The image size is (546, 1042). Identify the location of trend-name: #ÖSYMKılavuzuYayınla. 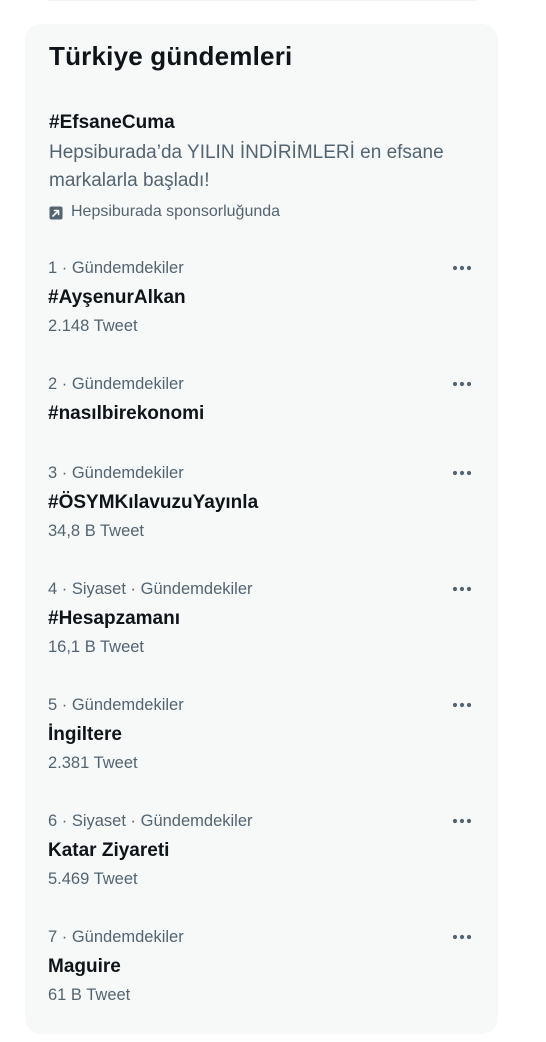
(153, 503).